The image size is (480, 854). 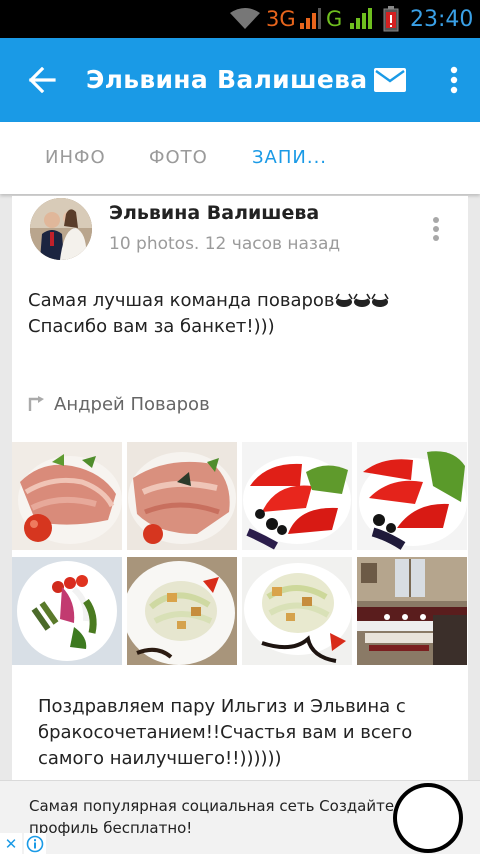 I want to click on post-menu-button, so click(x=436, y=229).